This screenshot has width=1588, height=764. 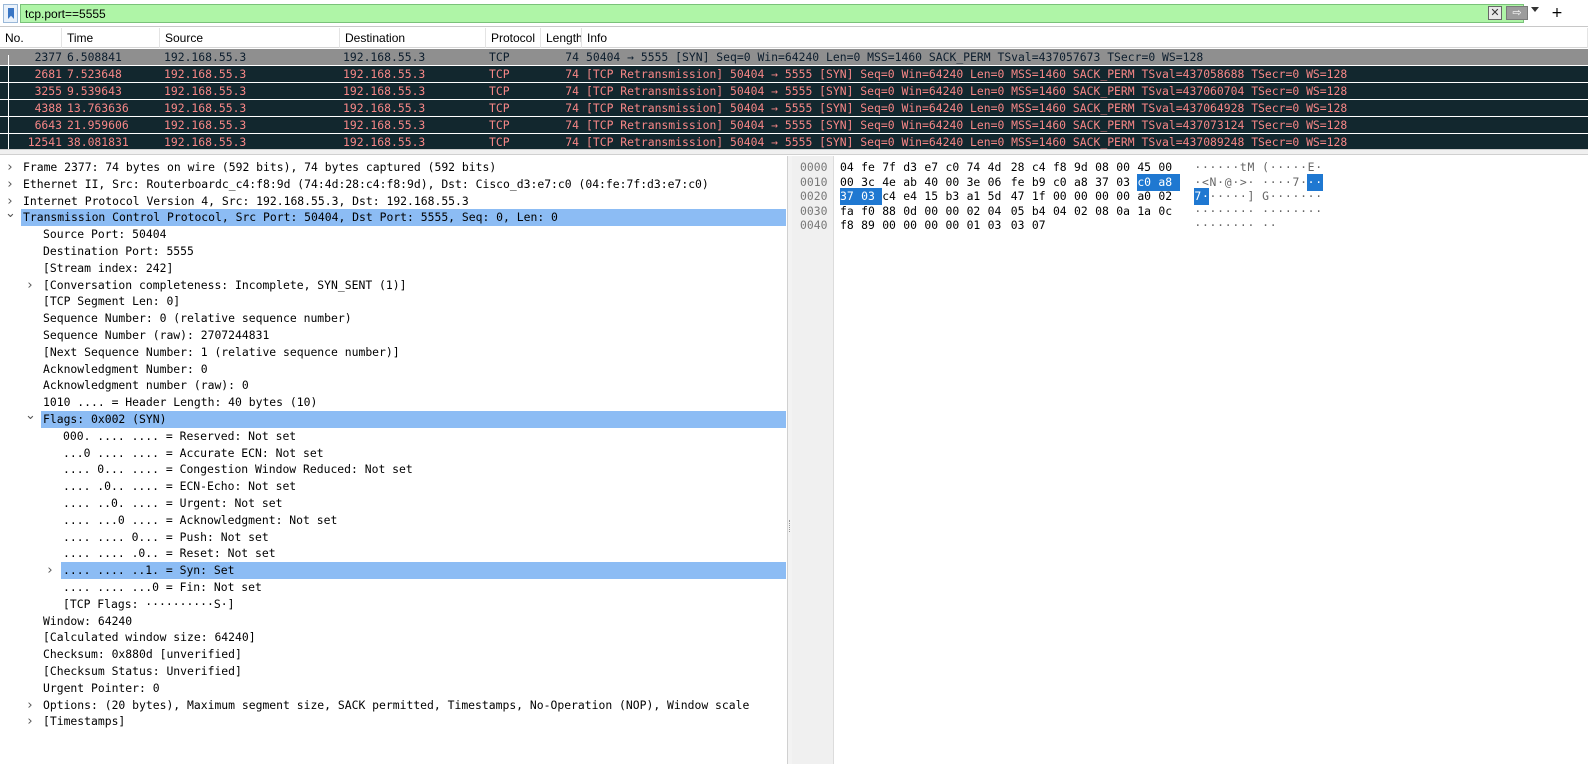 I want to click on hex-byte: 01, so click(x=977, y=225).